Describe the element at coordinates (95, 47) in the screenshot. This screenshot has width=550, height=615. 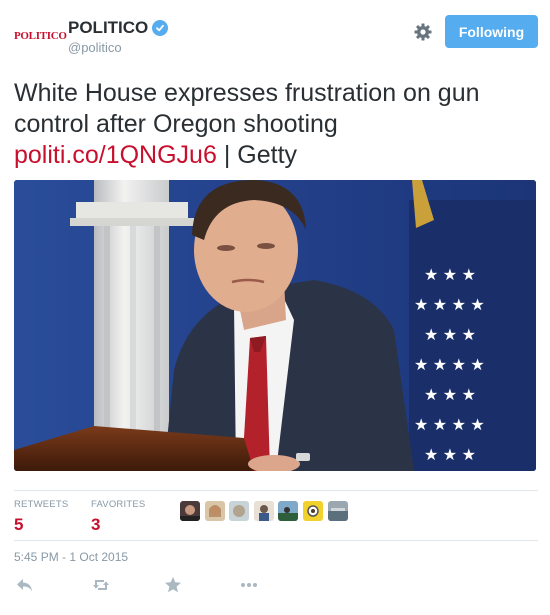
I see `account-handle: @politico` at that location.